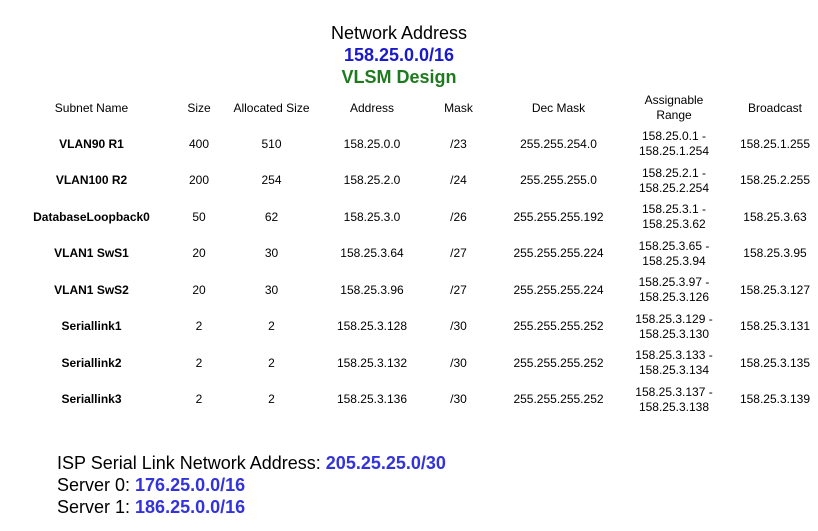  Describe the element at coordinates (674, 391) in the screenshot. I see `range-start: 158.25.3.137 -` at that location.